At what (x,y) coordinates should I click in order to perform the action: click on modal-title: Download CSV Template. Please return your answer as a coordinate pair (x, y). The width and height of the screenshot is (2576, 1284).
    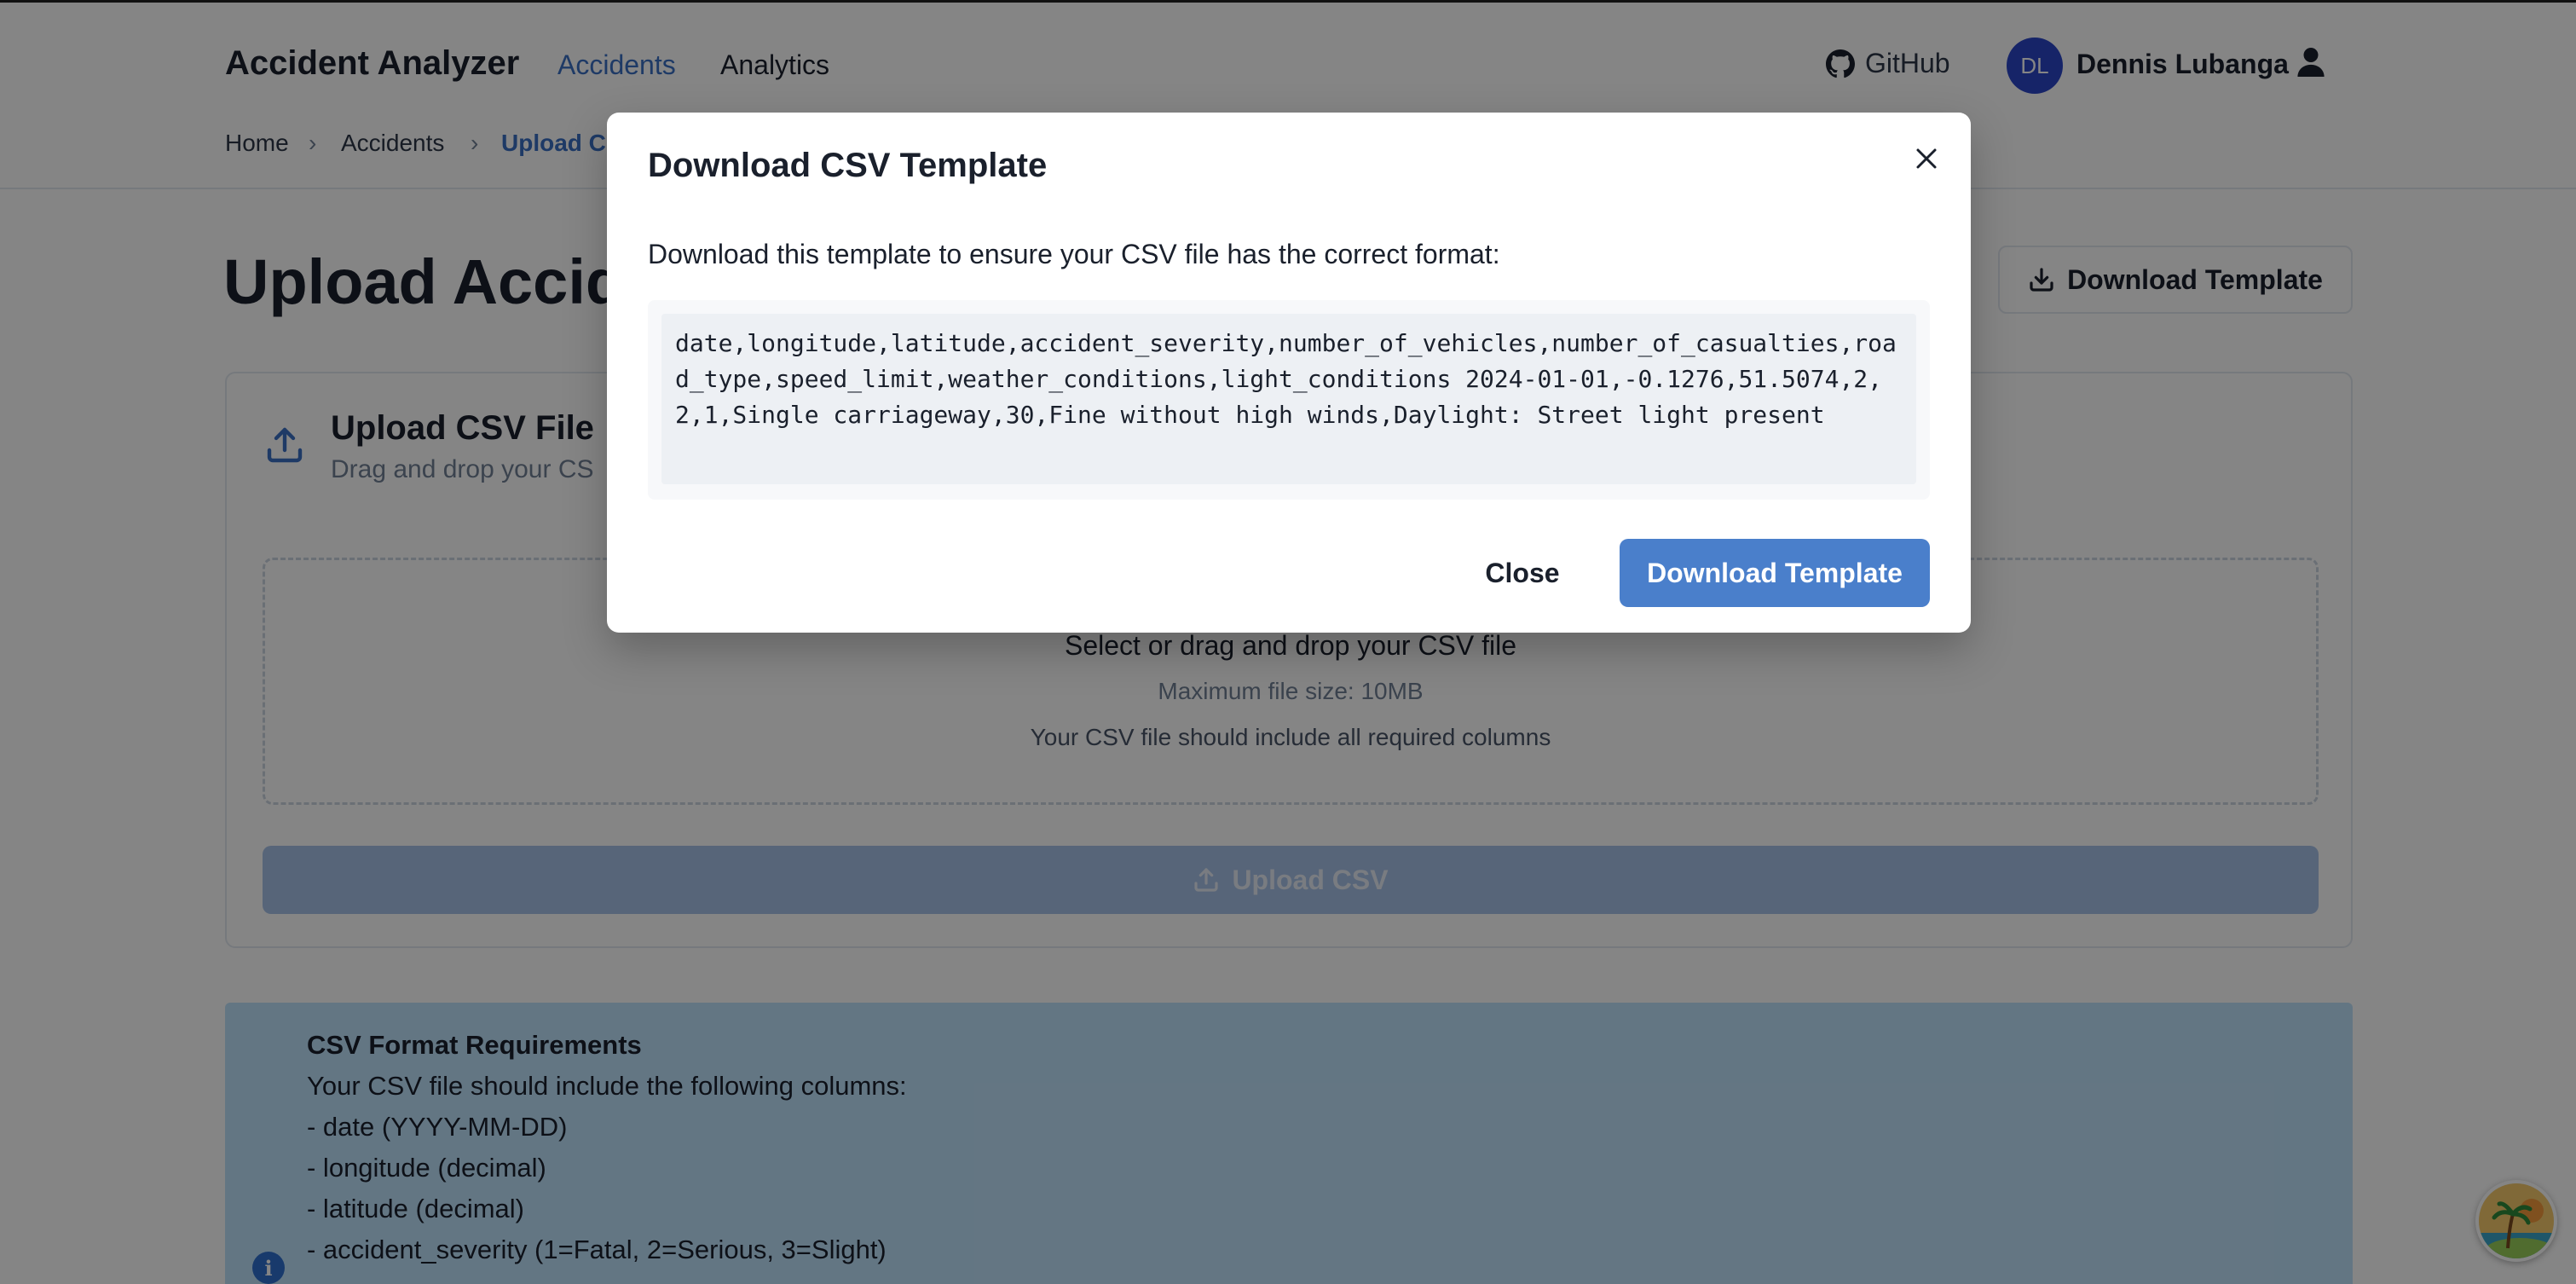
    Looking at the image, I should click on (848, 166).